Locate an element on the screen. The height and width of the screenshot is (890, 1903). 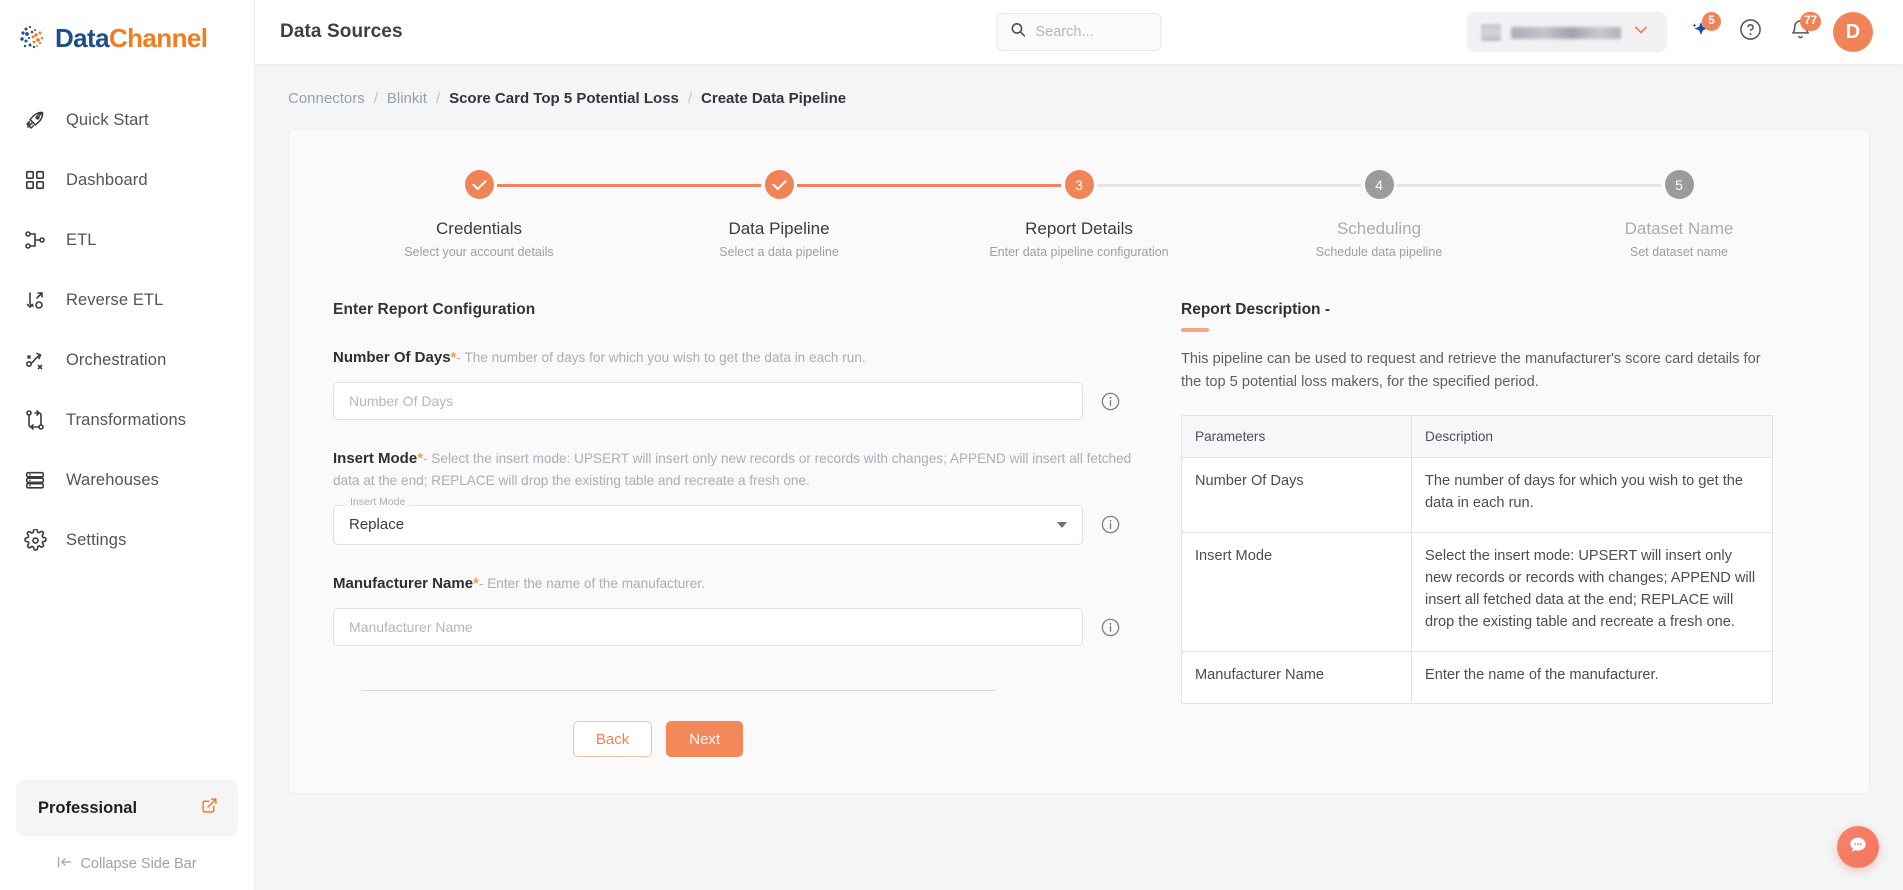
sidebar-item-settings: Settings is located at coordinates (127, 540).